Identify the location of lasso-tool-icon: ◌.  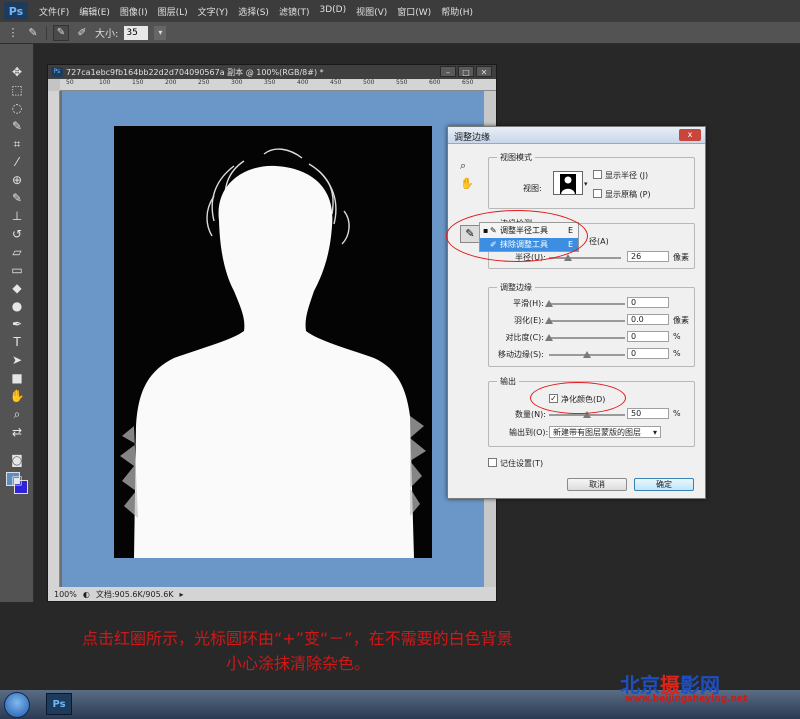
(17, 108).